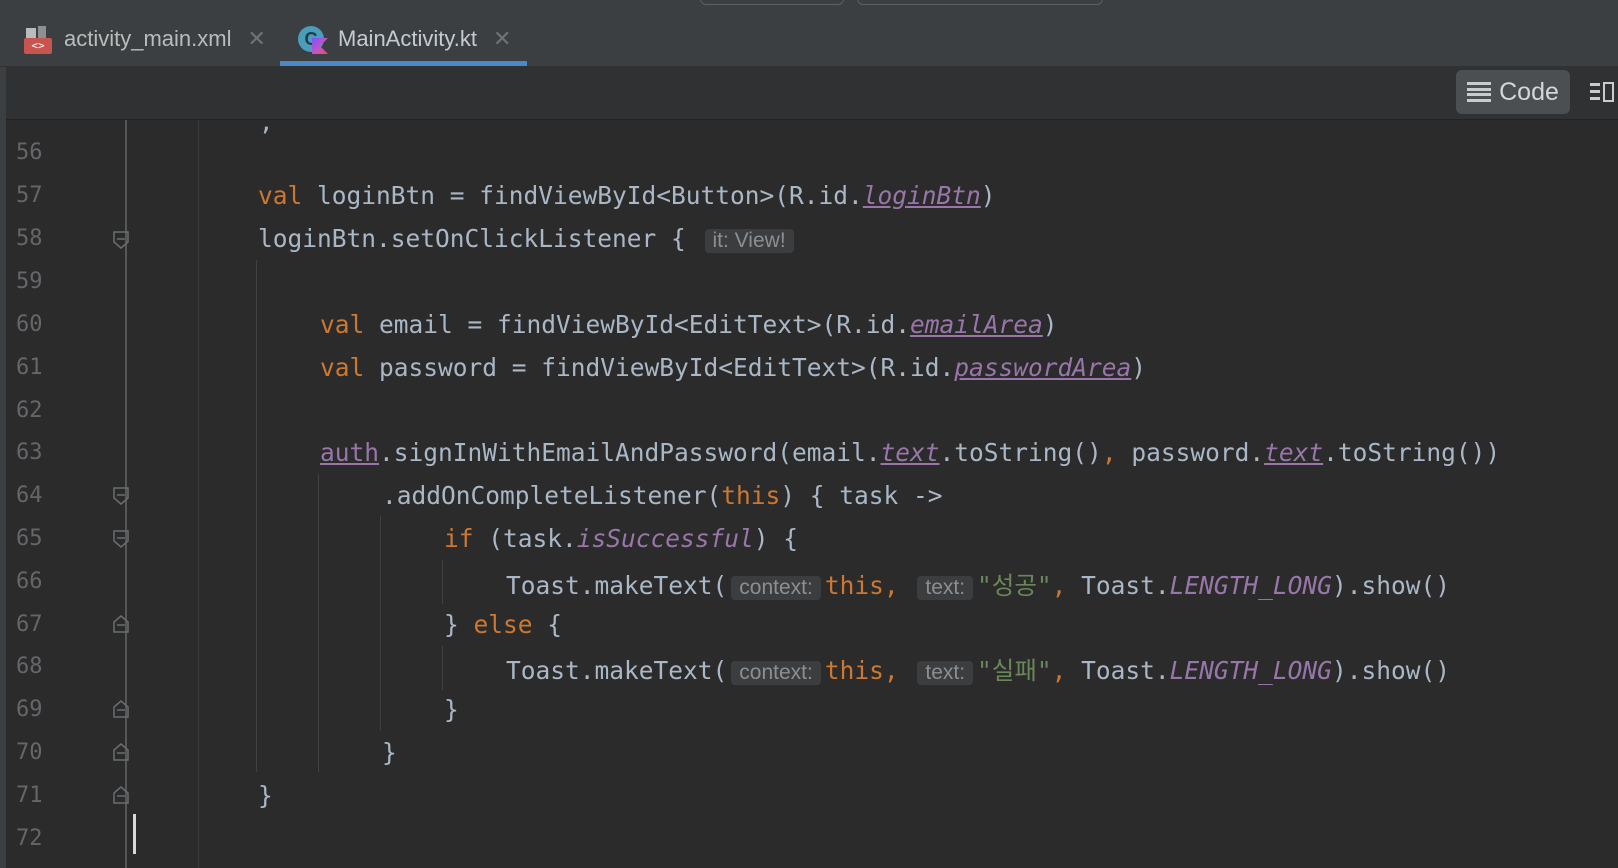 This screenshot has height=868, width=1618. Describe the element at coordinates (29, 152) in the screenshot. I see `line-number: 56` at that location.